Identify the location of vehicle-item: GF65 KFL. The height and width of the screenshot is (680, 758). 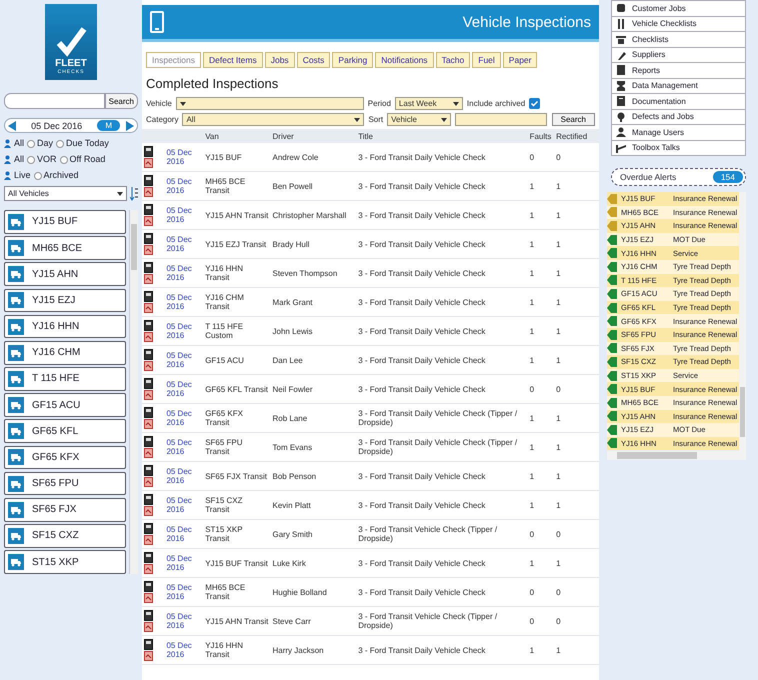
(65, 431).